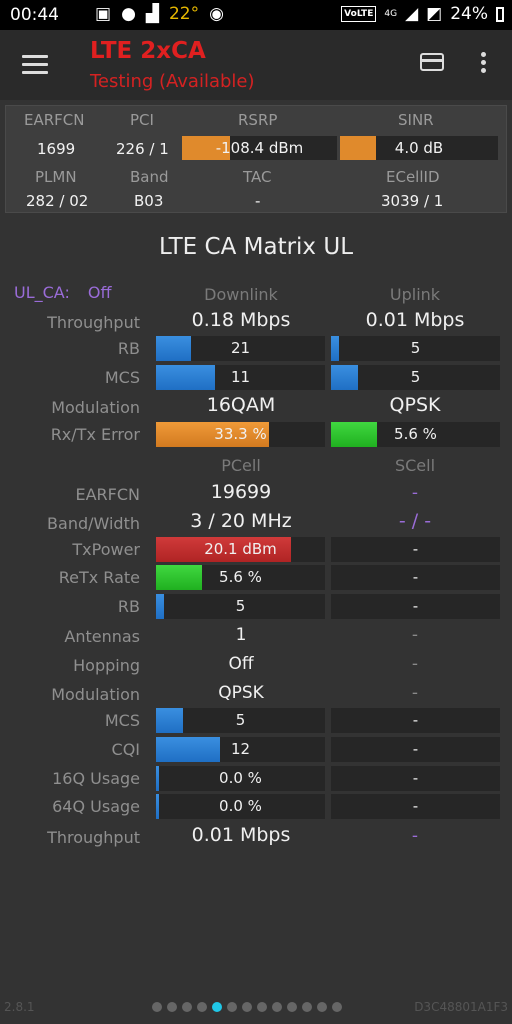 This screenshot has height=1024, width=512. I want to click on dl-mcs-bar: 11, so click(240, 377).